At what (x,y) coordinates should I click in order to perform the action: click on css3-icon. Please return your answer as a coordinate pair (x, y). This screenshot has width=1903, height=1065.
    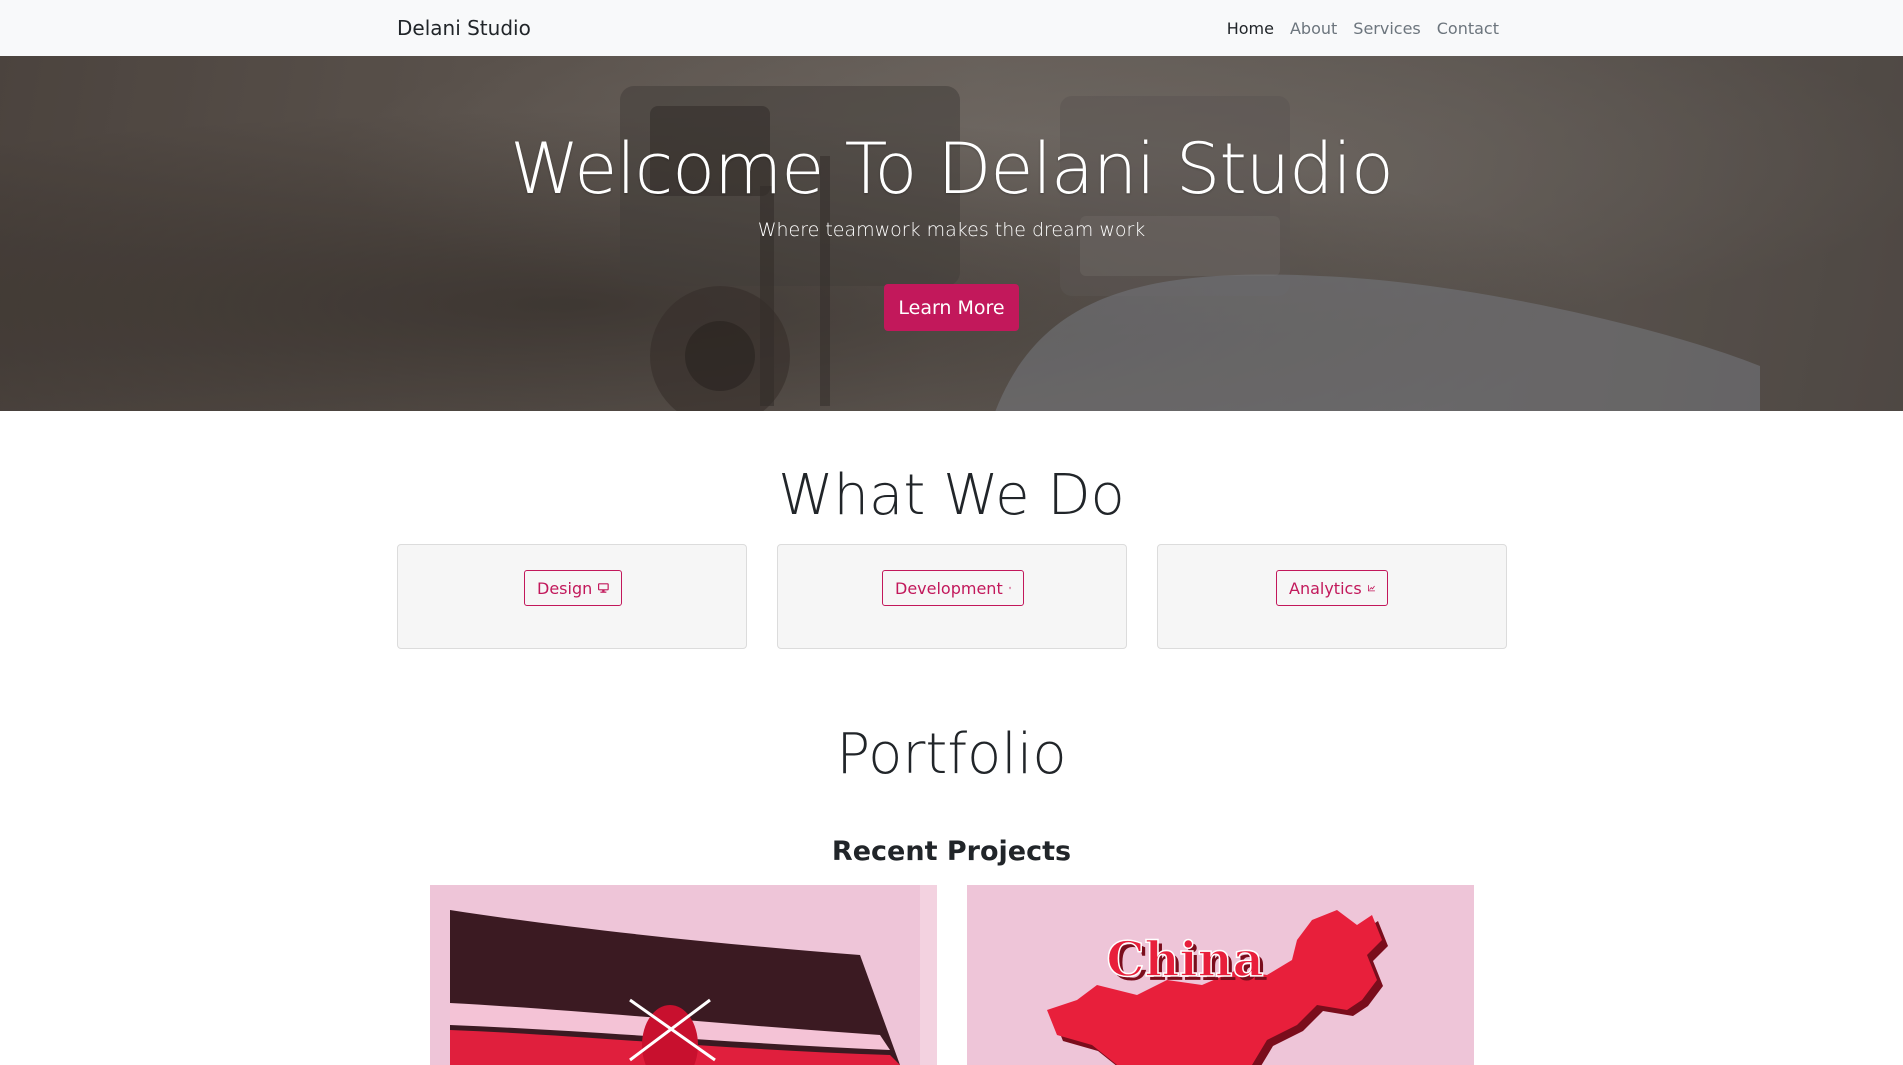
    Looking at the image, I should click on (1009, 588).